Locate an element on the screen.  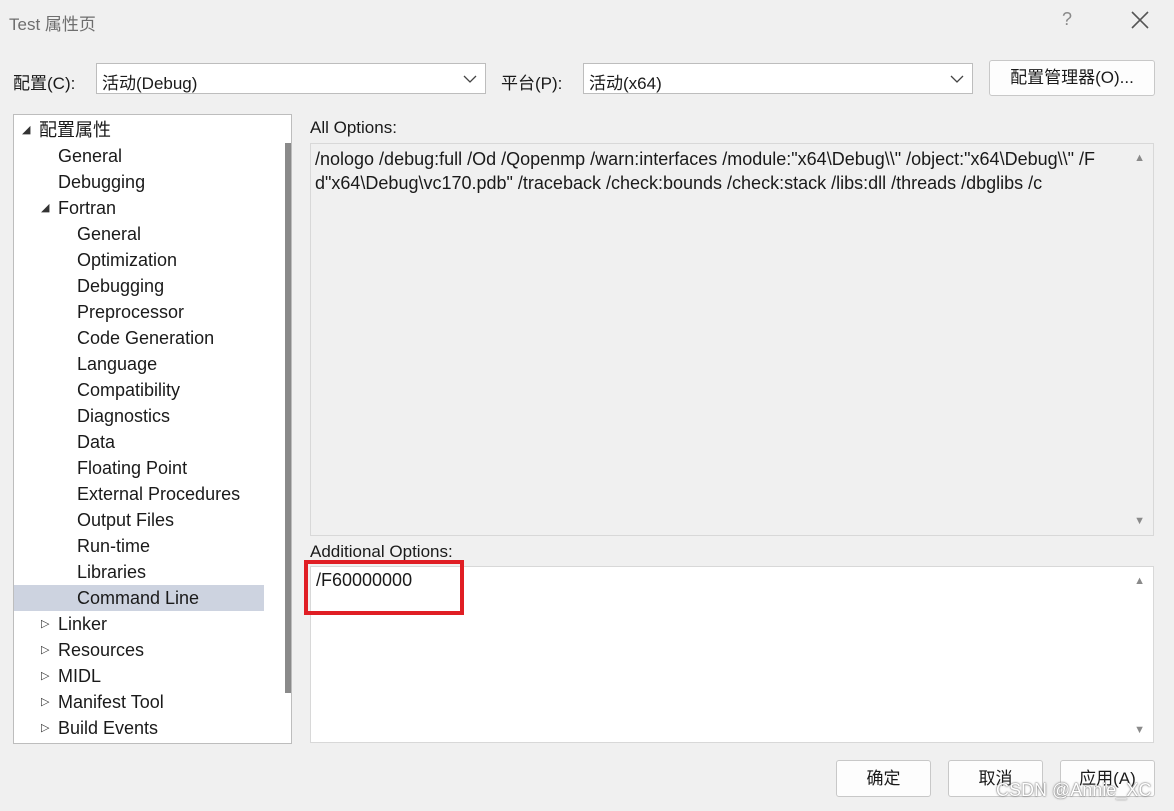
tree-item-label: Language is located at coordinates (117, 364).